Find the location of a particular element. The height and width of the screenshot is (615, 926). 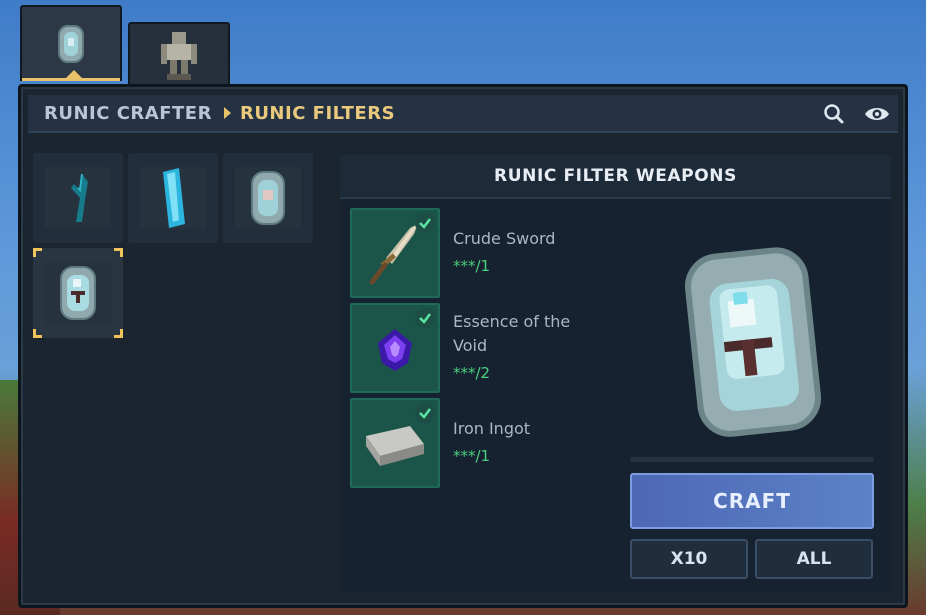

tab-golem is located at coordinates (179, 54).